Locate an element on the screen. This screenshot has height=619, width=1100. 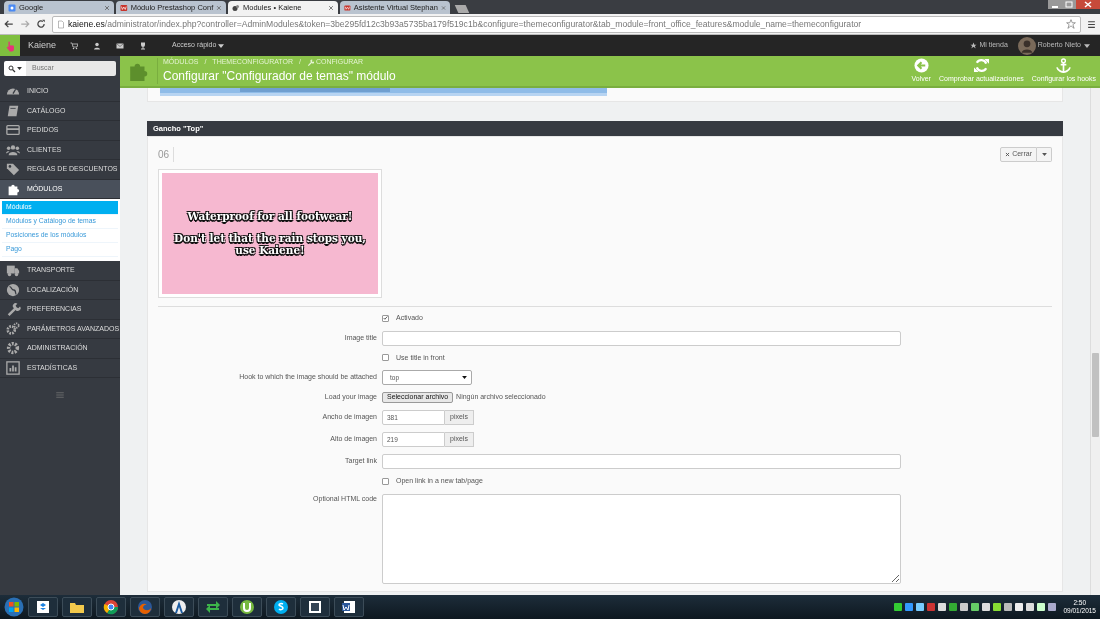
banner-text: Don't let that the rain stops you, use Kaiene! is located at coordinates (270, 245).